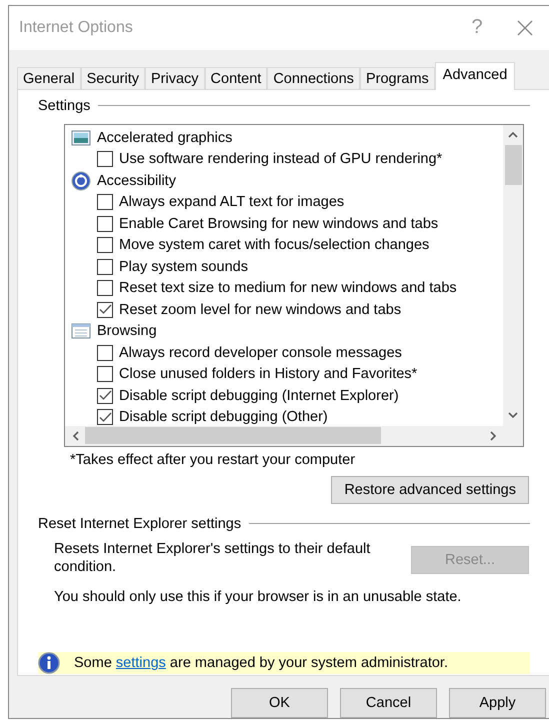  Describe the element at coordinates (141, 663) in the screenshot. I see `settings-link: settings` at that location.